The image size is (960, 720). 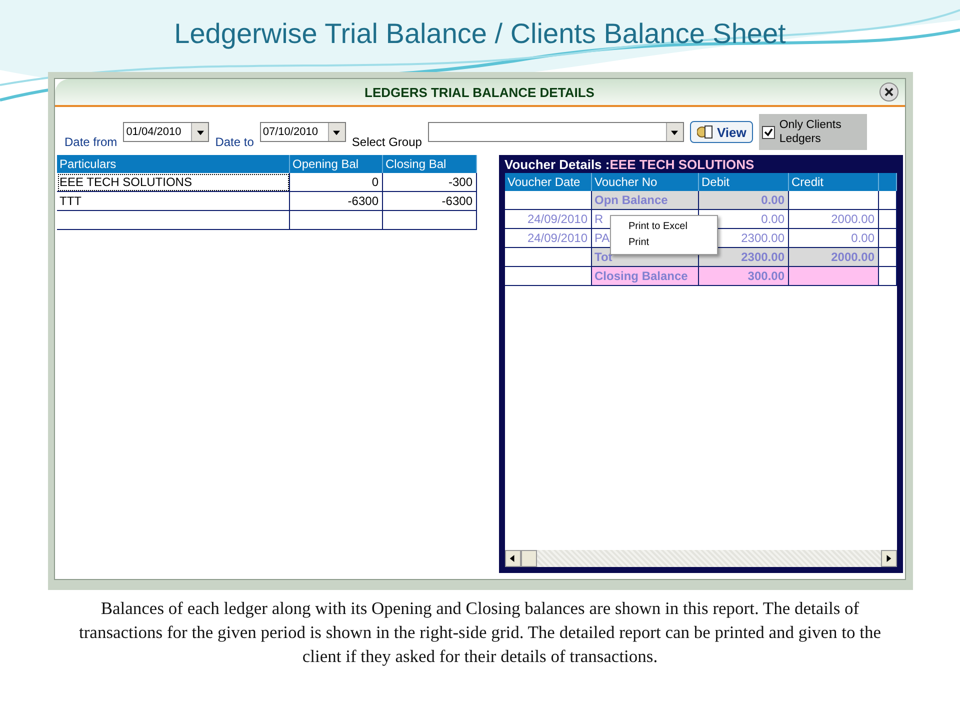 I want to click on column-header: Particulars, so click(x=173, y=164).